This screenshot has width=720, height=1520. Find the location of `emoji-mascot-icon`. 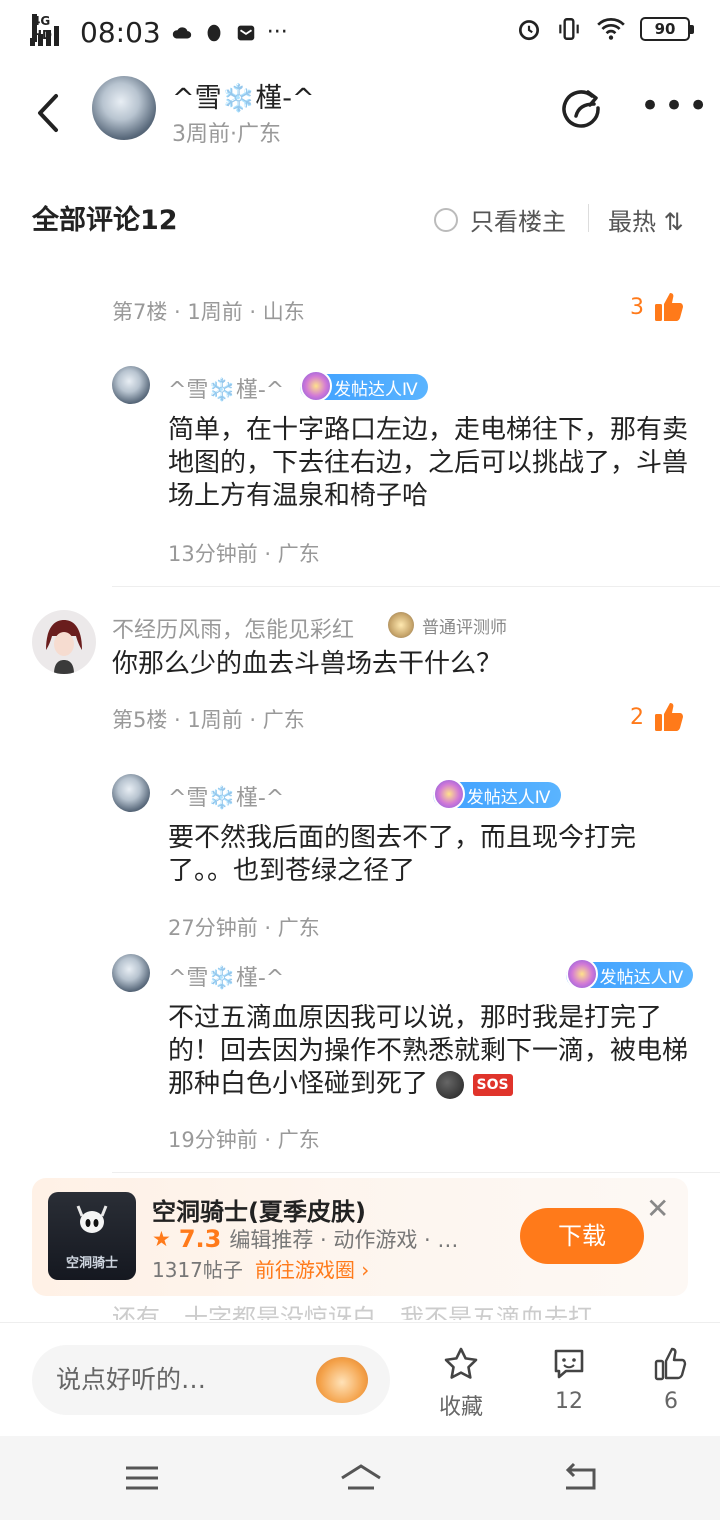

emoji-mascot-icon is located at coordinates (342, 1380).